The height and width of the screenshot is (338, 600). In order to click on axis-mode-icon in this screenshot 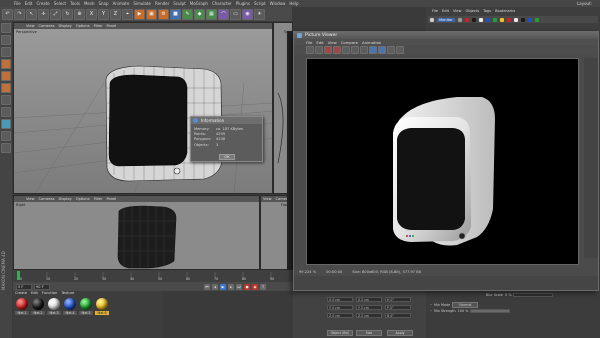, I will do `click(6, 100)`.